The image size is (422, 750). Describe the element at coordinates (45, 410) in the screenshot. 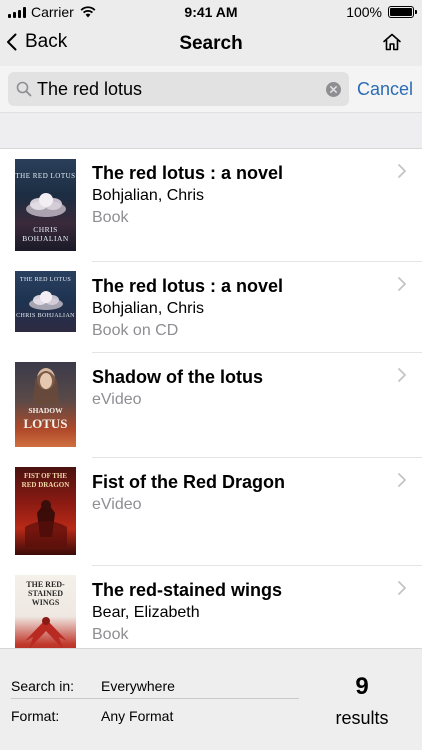

I see `cover-title-text: SHADOW` at that location.